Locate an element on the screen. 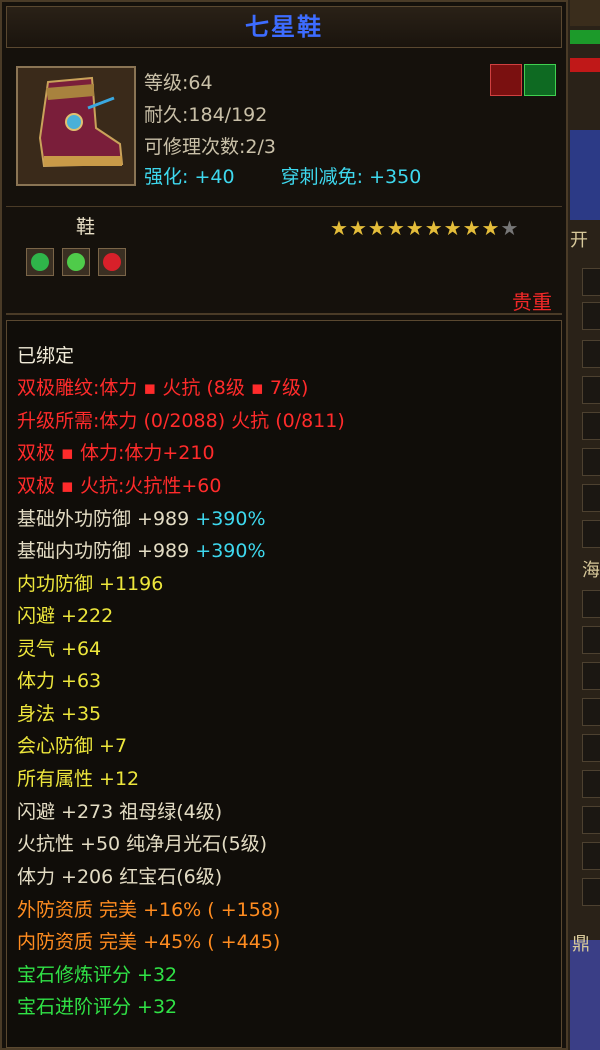  base-inner-defense: 基础内功防御 +989 is located at coordinates (103, 551).